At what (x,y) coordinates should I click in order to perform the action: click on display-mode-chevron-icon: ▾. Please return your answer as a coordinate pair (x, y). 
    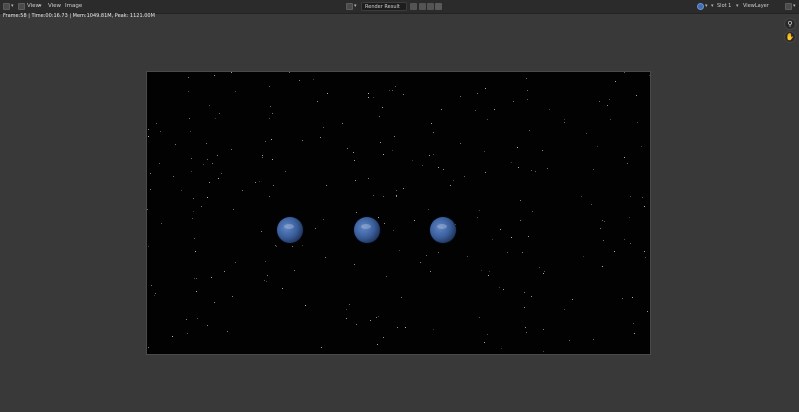
    Looking at the image, I should click on (706, 6).